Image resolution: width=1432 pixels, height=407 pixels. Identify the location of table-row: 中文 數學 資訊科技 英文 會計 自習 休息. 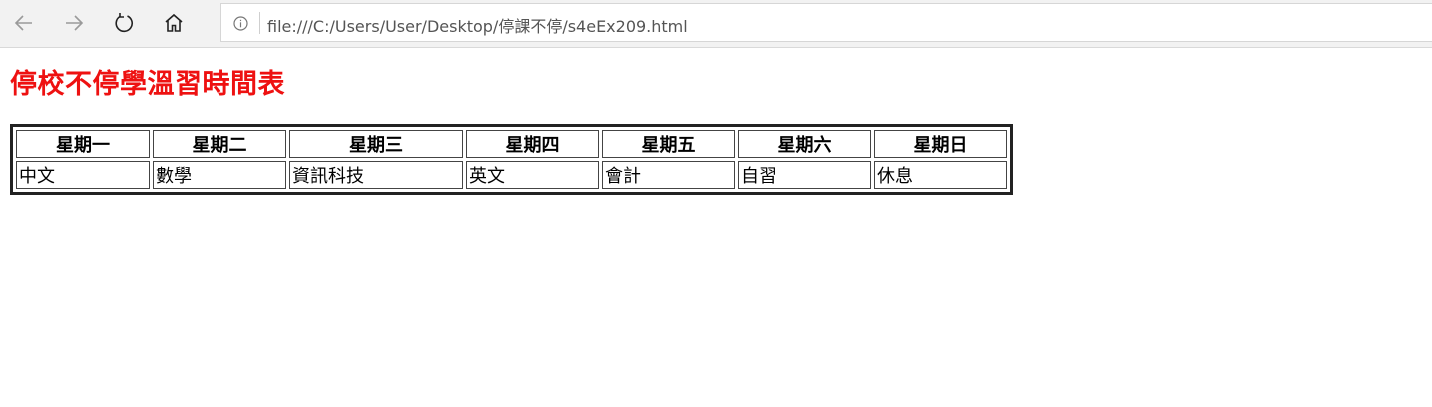
(511, 175).